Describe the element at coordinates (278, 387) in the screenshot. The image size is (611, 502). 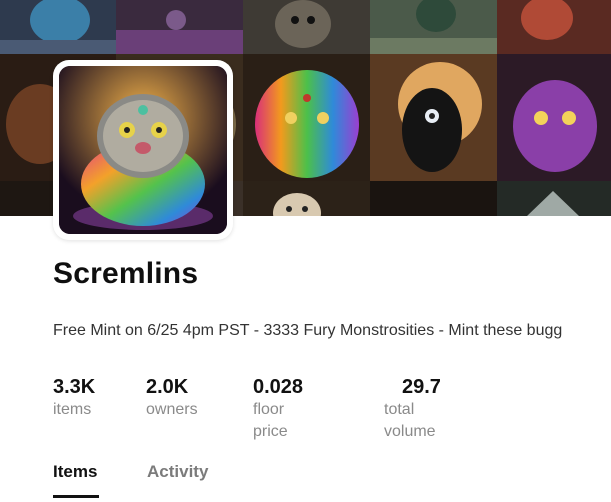
I see `stat-value: 0.028` at that location.